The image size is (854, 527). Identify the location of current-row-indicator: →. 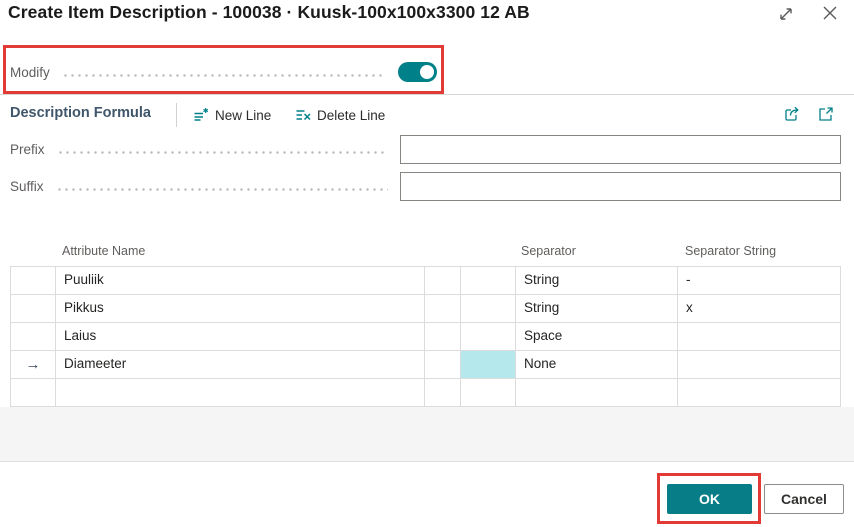
(33, 365).